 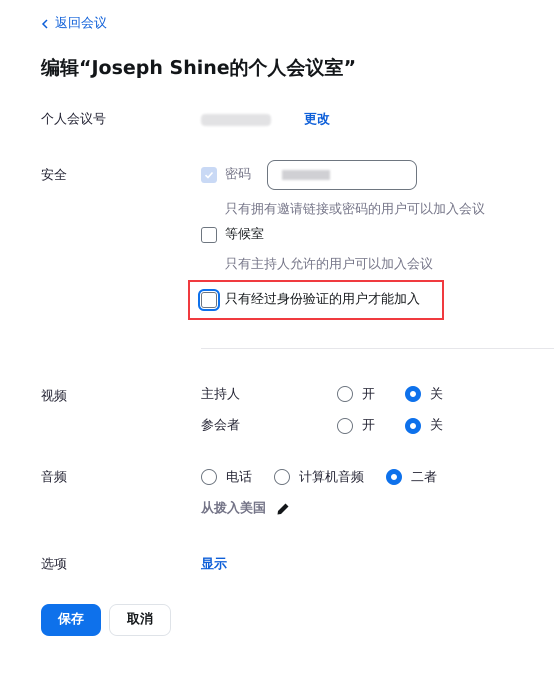 What do you see at coordinates (54, 397) in the screenshot?
I see `field-label: 视频` at bounding box center [54, 397].